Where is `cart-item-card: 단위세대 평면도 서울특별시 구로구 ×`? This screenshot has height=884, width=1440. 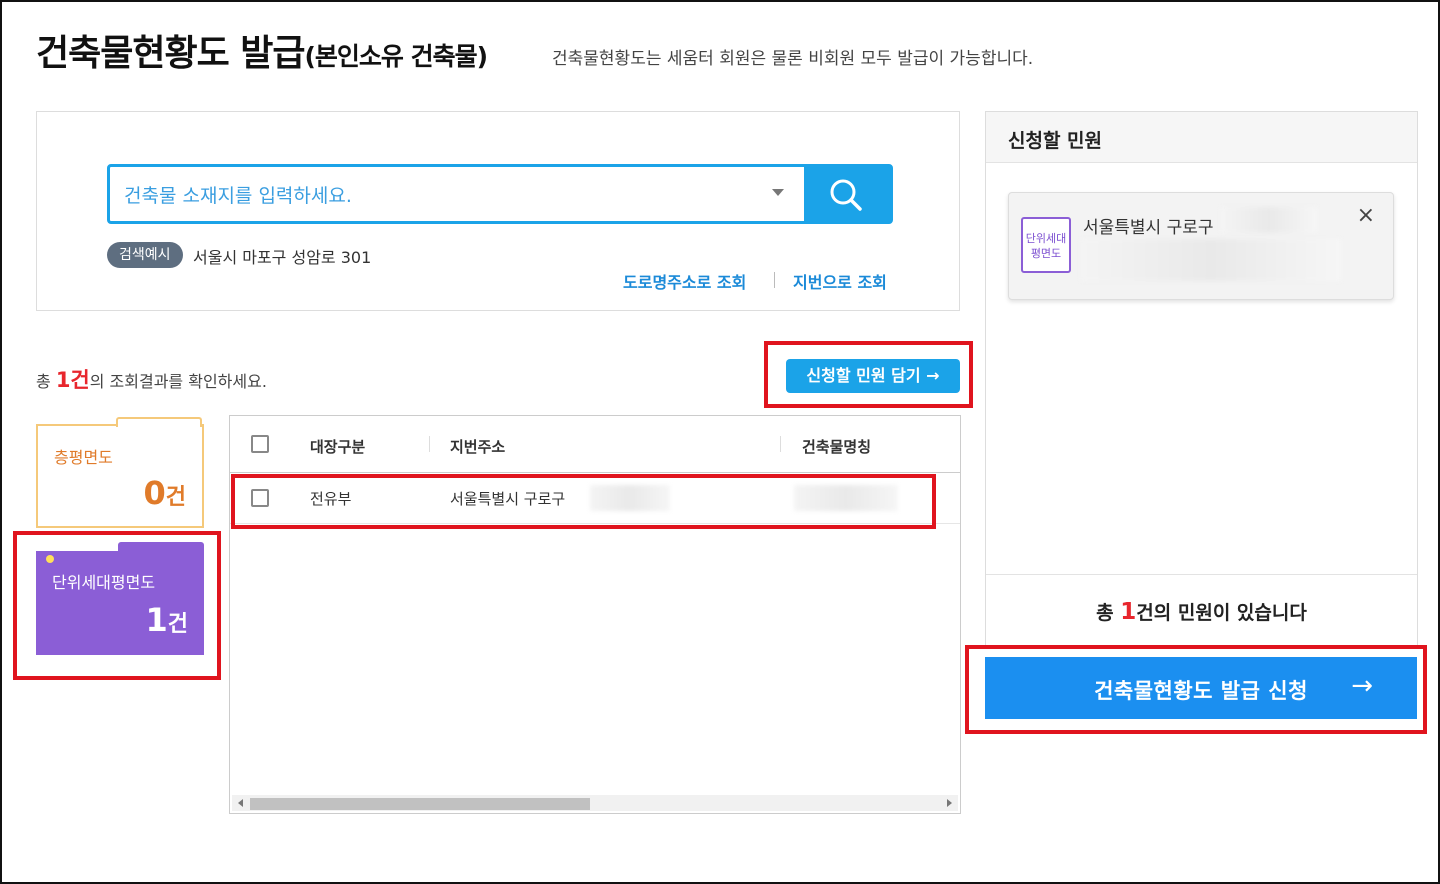 cart-item-card: 단위세대 평면도 서울특별시 구로구 × is located at coordinates (1201, 246).